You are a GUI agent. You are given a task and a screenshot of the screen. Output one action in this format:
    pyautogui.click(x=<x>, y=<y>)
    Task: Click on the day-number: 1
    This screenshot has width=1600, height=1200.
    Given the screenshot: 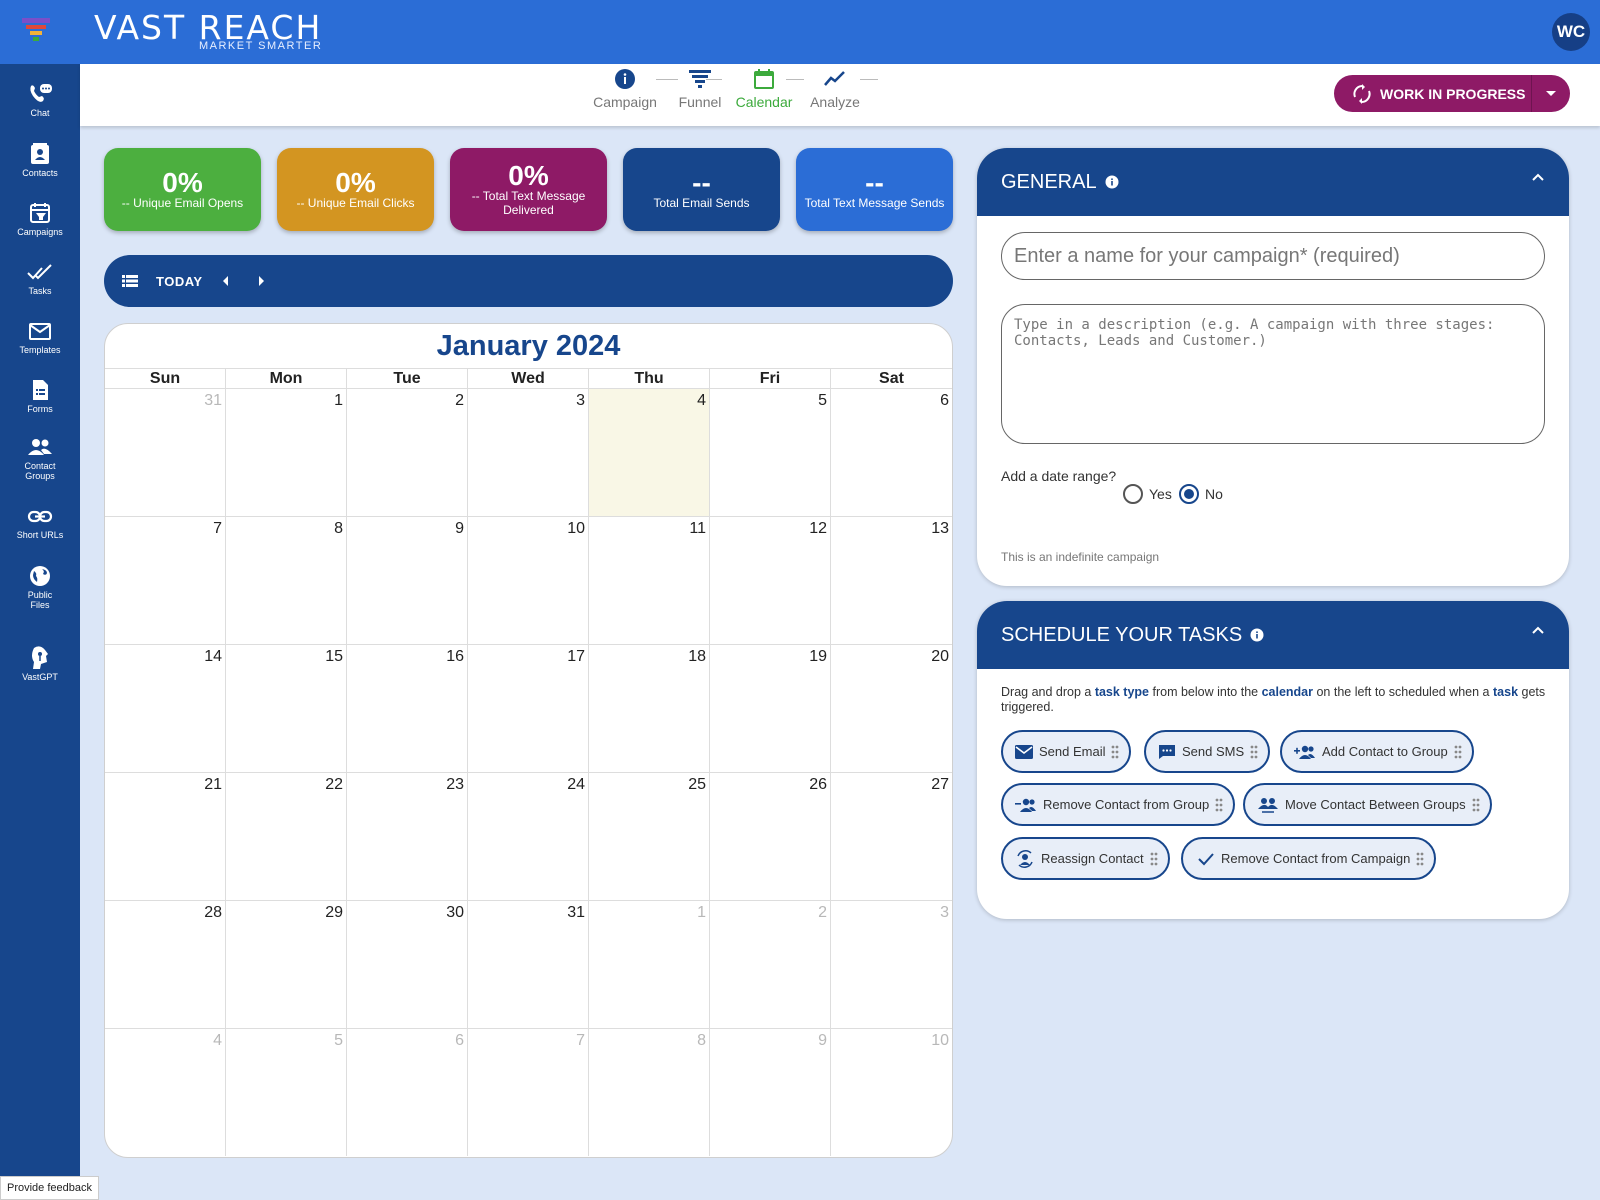 What is the action you would take?
    pyautogui.click(x=338, y=400)
    